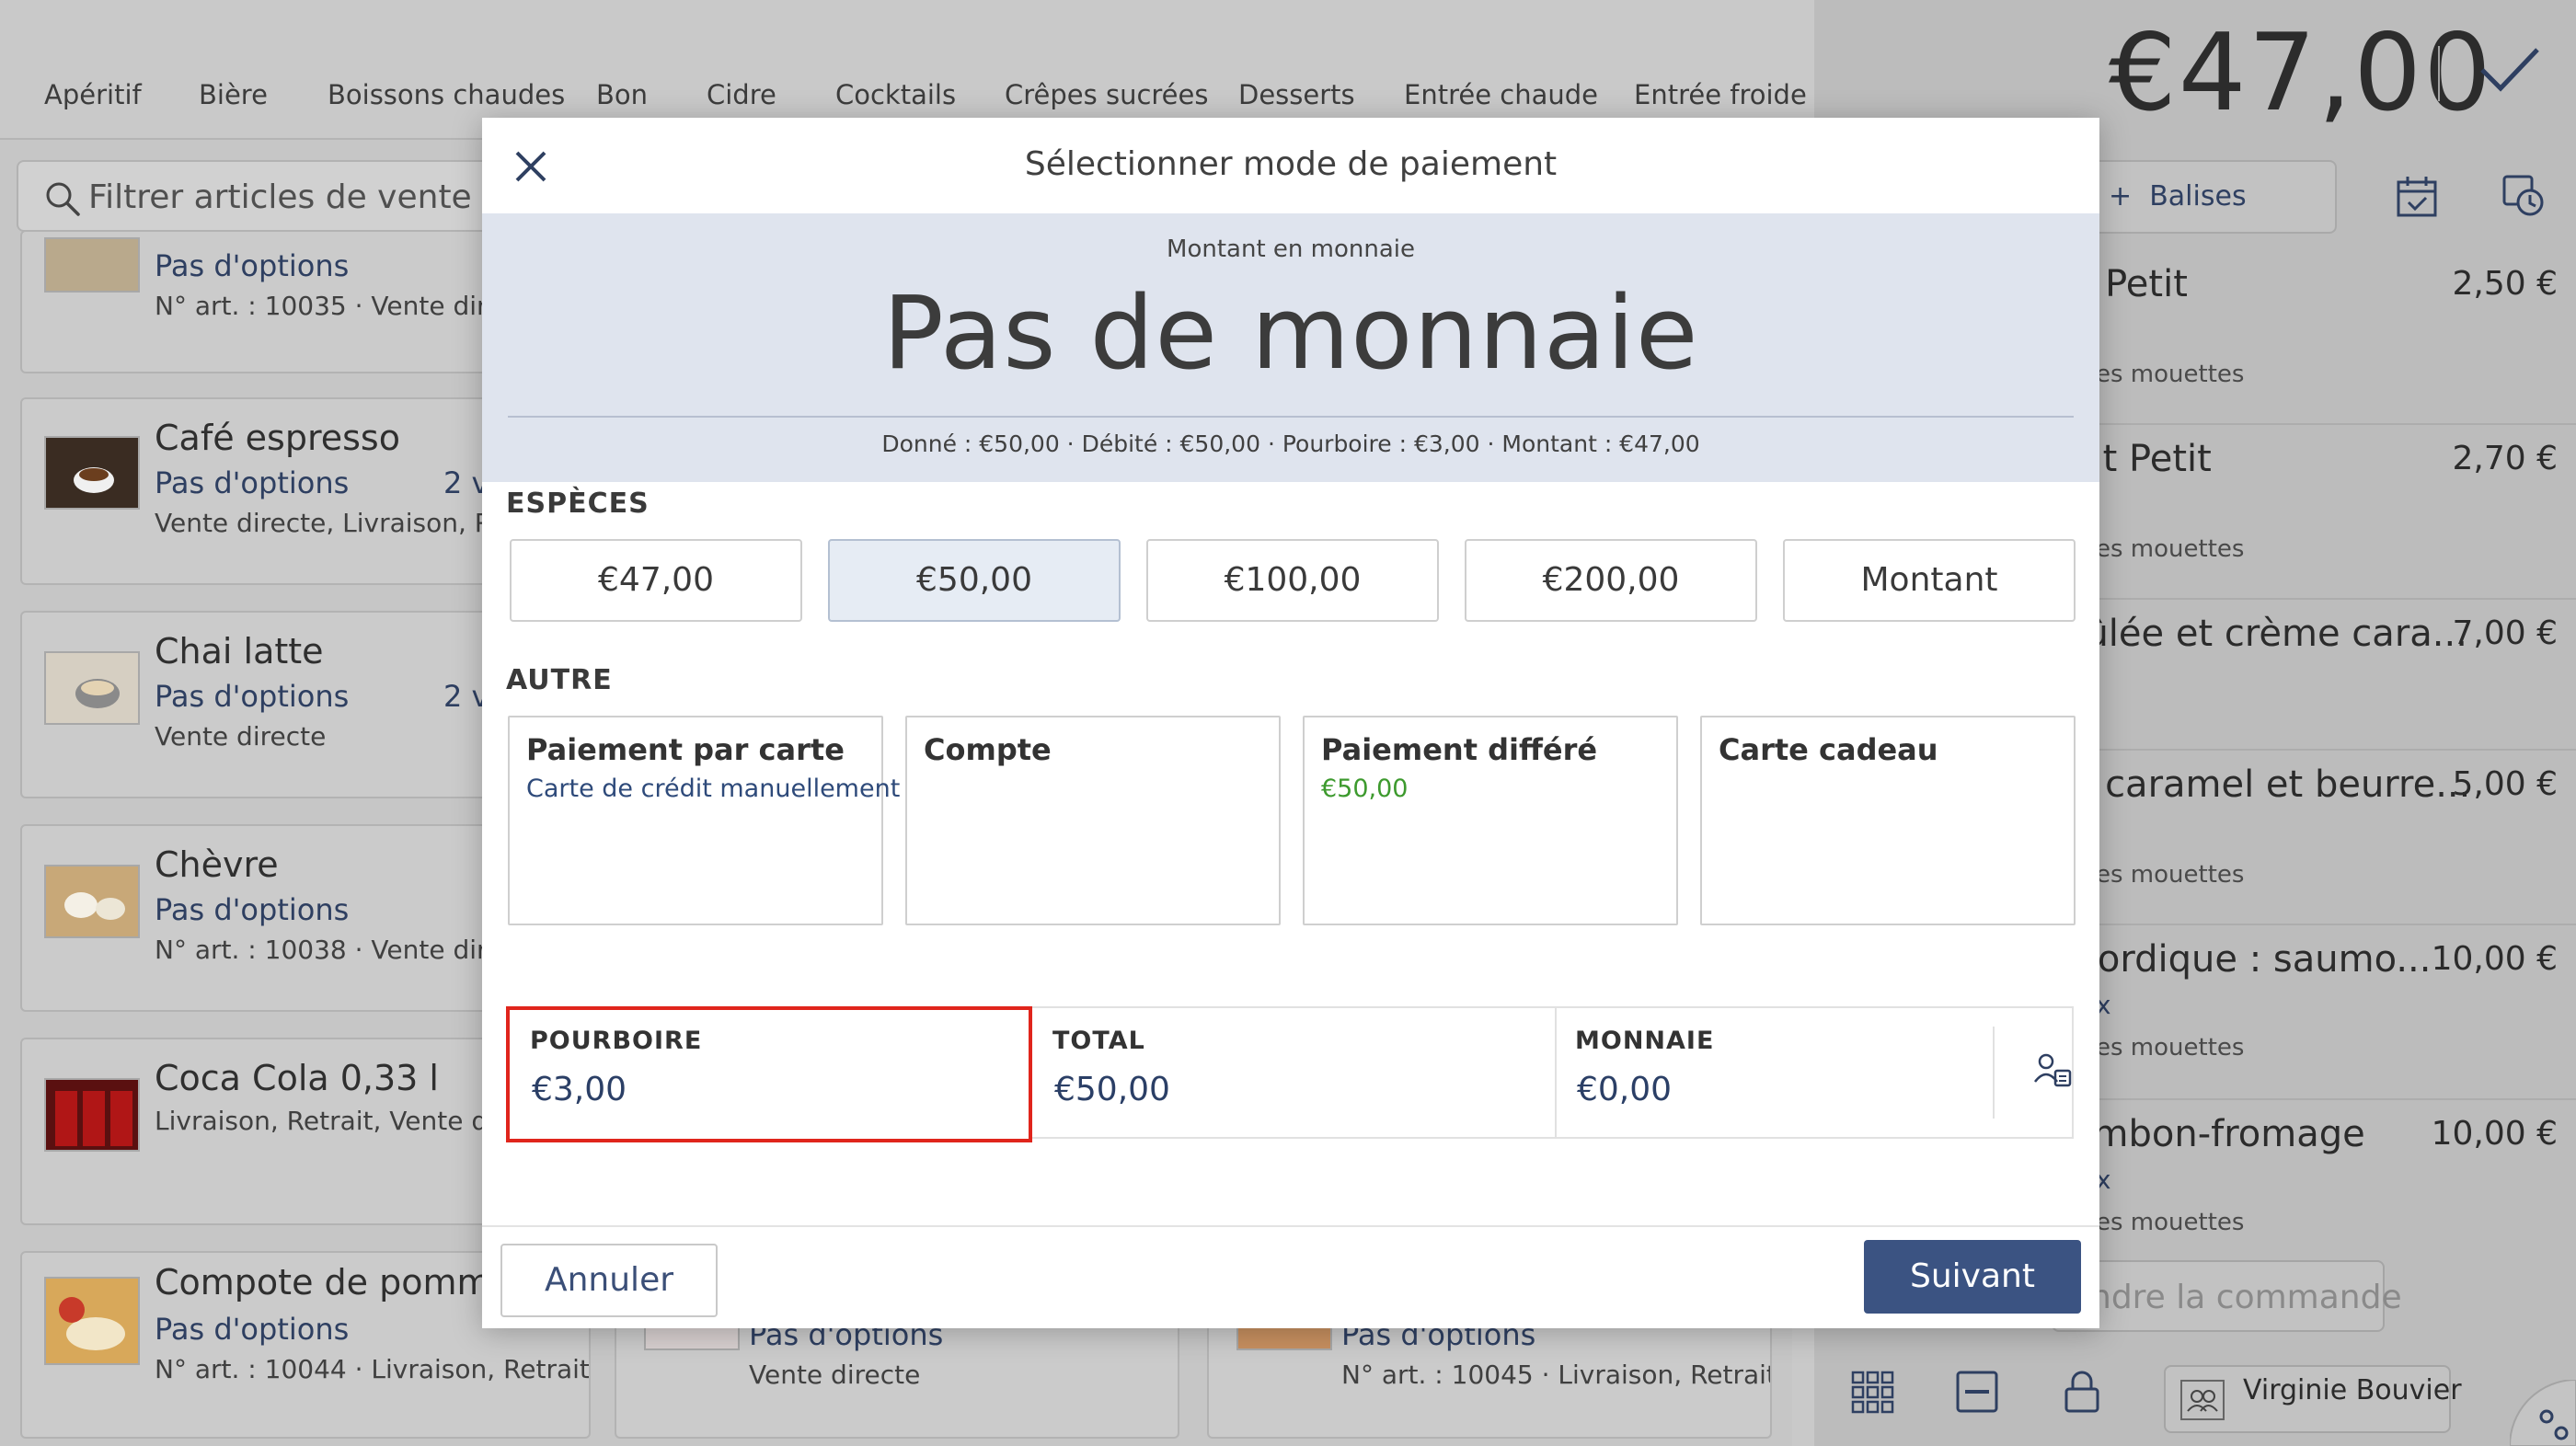 This screenshot has height=1446, width=2576. I want to click on dialog-title: Sélectionner mode de paiement, so click(1291, 164).